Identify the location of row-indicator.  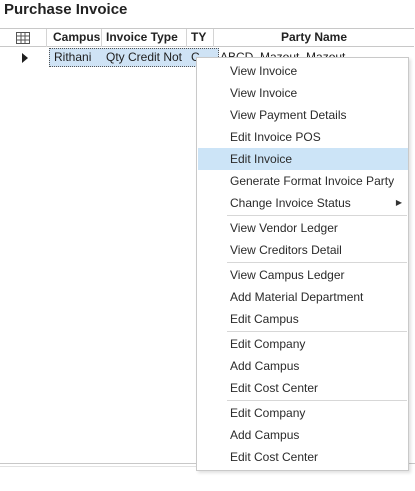
(23, 57).